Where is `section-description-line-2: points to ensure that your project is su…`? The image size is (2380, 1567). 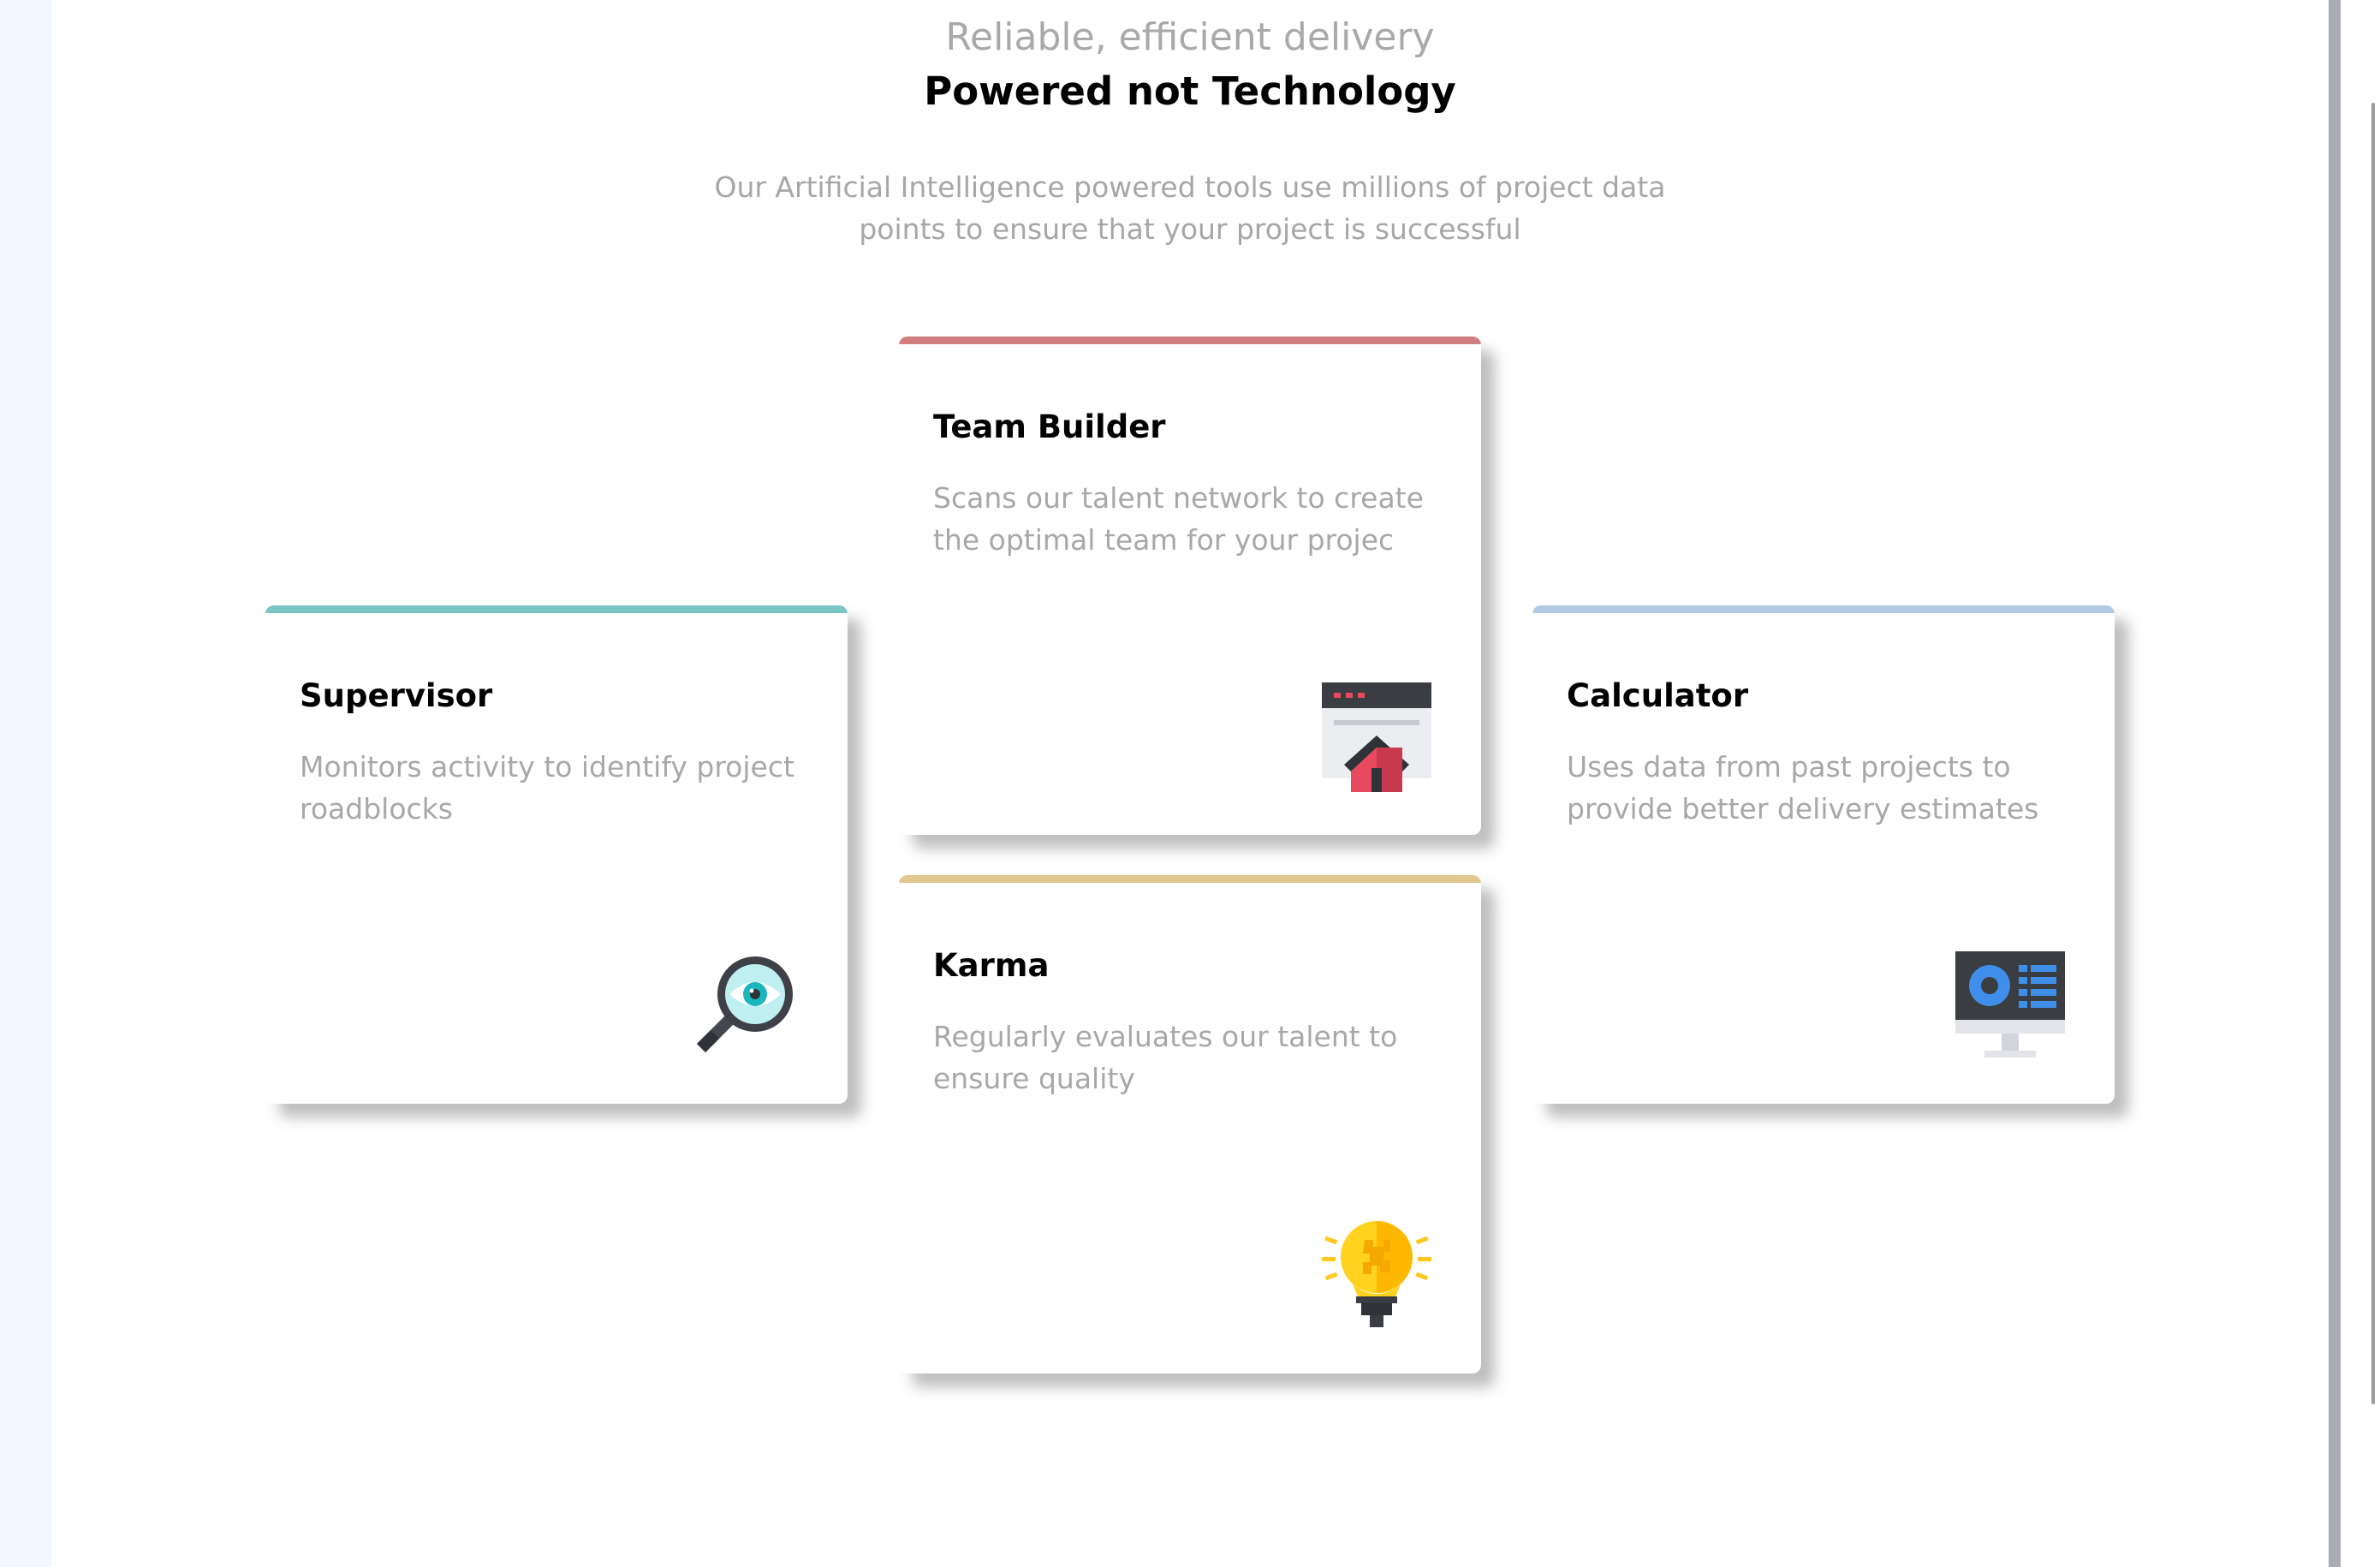 section-description-line-2: points to ensure that your project is su… is located at coordinates (1190, 229).